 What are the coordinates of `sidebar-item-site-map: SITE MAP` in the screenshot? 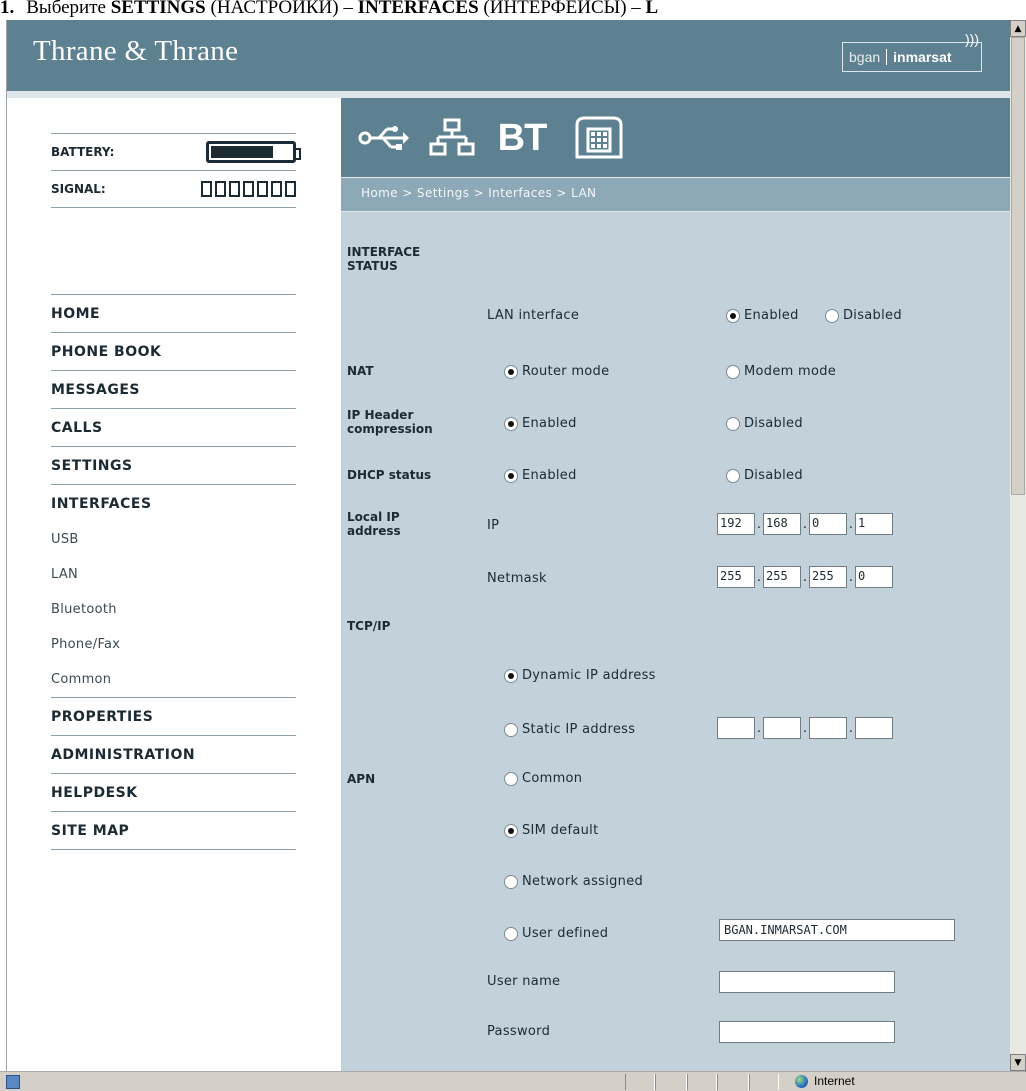 It's located at (173, 830).